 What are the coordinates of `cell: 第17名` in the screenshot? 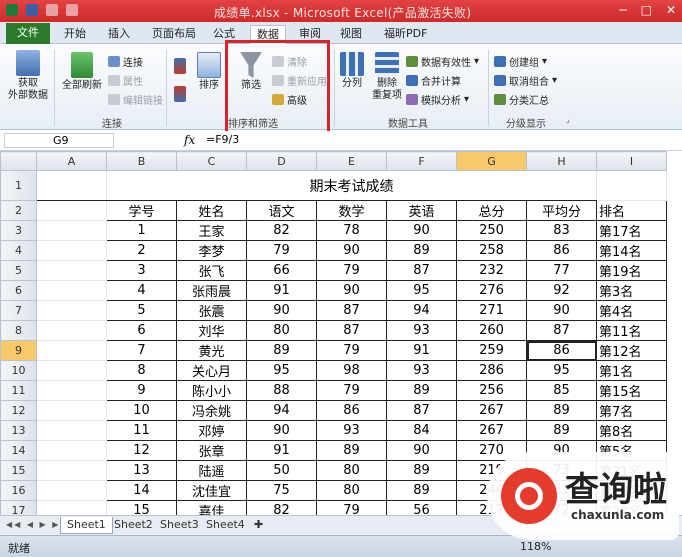 It's located at (631, 230).